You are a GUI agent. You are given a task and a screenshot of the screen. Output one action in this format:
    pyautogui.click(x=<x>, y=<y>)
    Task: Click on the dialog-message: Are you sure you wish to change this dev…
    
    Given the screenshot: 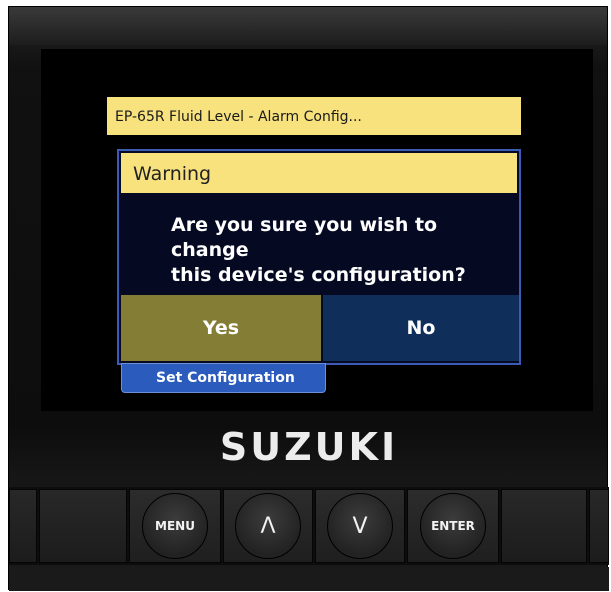 What is the action you would take?
    pyautogui.click(x=341, y=250)
    